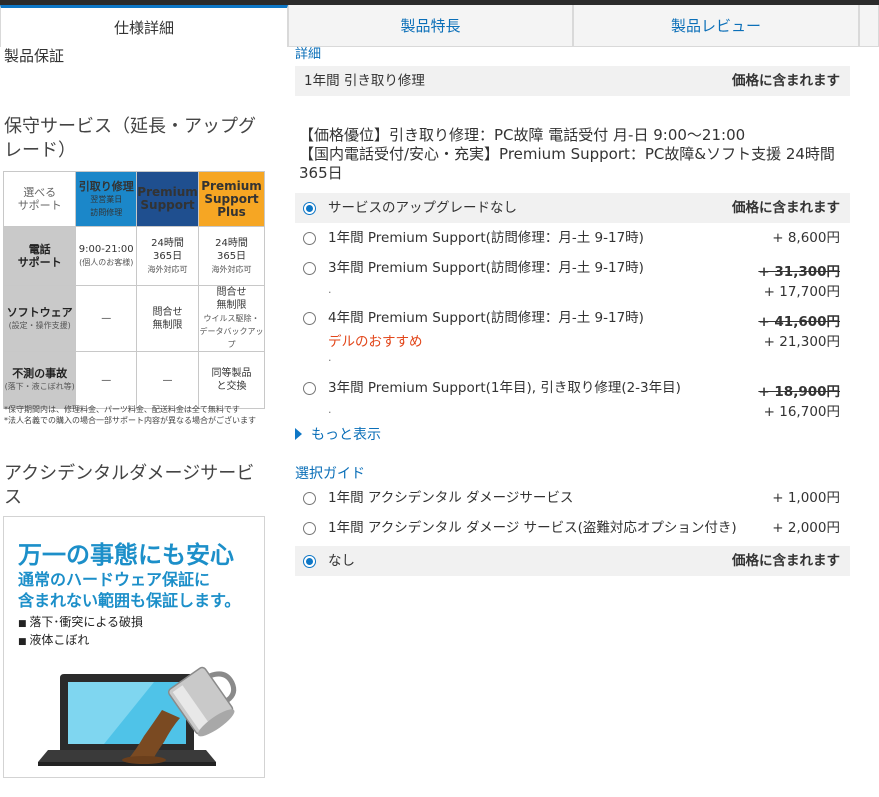 Image resolution: width=879 pixels, height=797 pixels. I want to click on tab-specifications: 仕様詳細, so click(144, 26).